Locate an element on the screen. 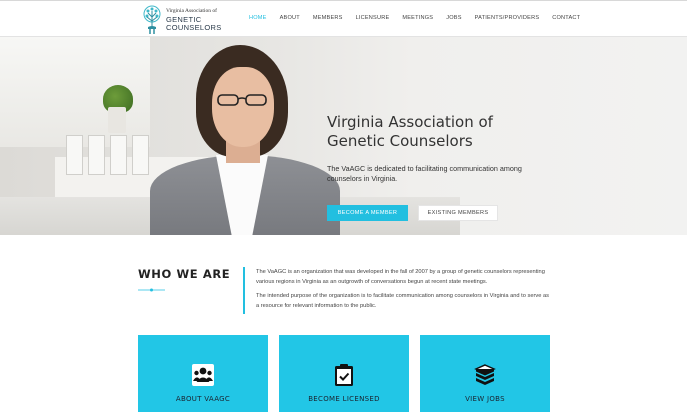  clipboard-check-icon is located at coordinates (344, 375).